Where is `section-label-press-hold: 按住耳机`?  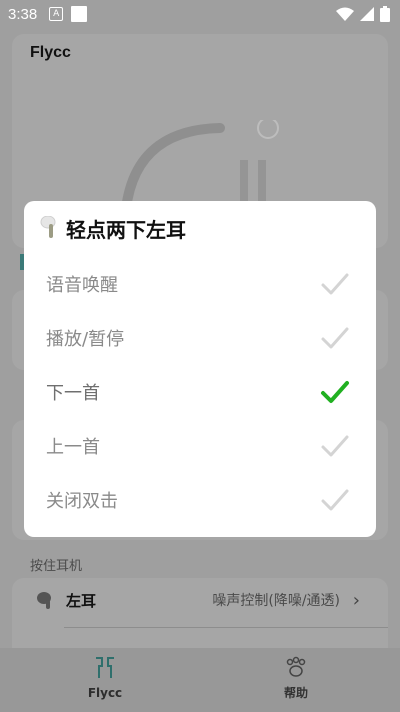
section-label-press-hold: 按住耳机 is located at coordinates (56, 566).